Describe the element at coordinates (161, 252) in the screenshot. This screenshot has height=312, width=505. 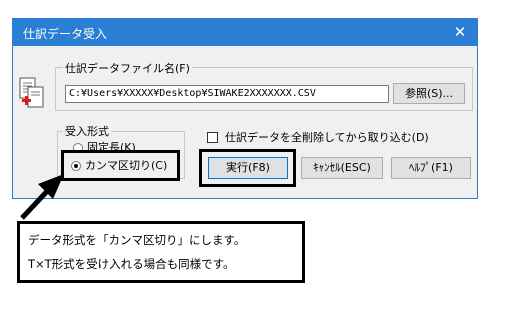
I see `callout-box: データ形式を「カンマ区切り」にします。 T×T形式を受け入れる場合も同様です。` at that location.